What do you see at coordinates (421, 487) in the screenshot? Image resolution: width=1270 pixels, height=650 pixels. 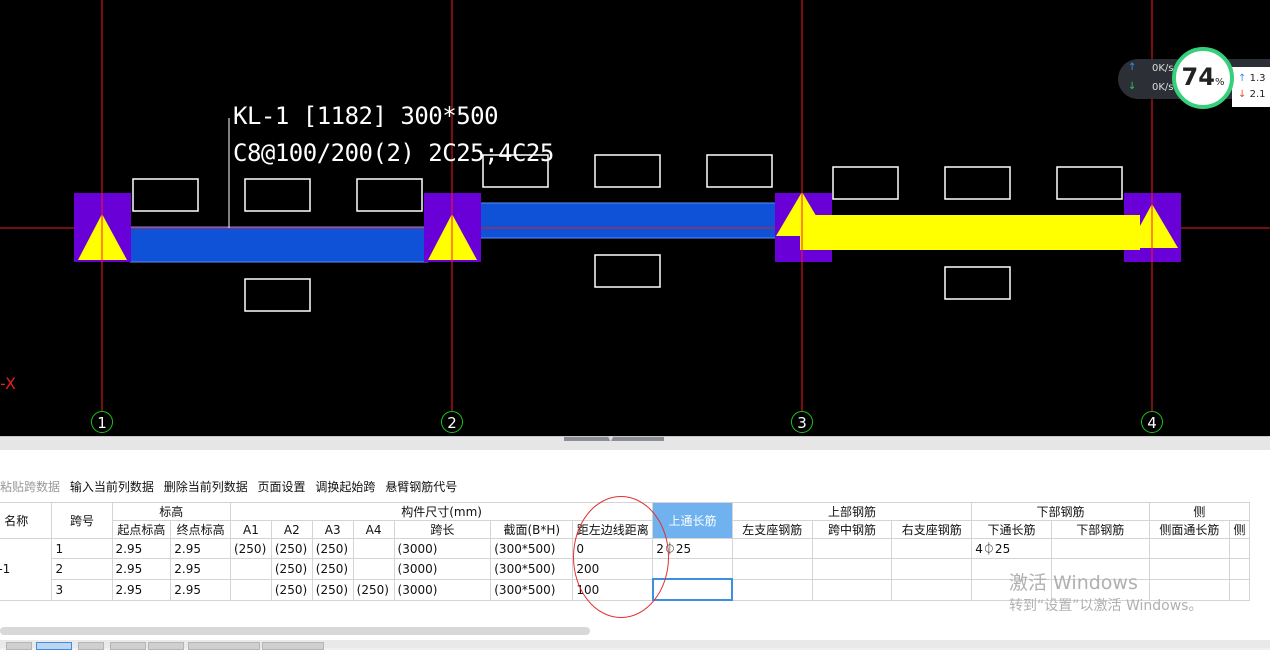 I see `cantilever-code-button: 悬臂钢筋代号` at bounding box center [421, 487].